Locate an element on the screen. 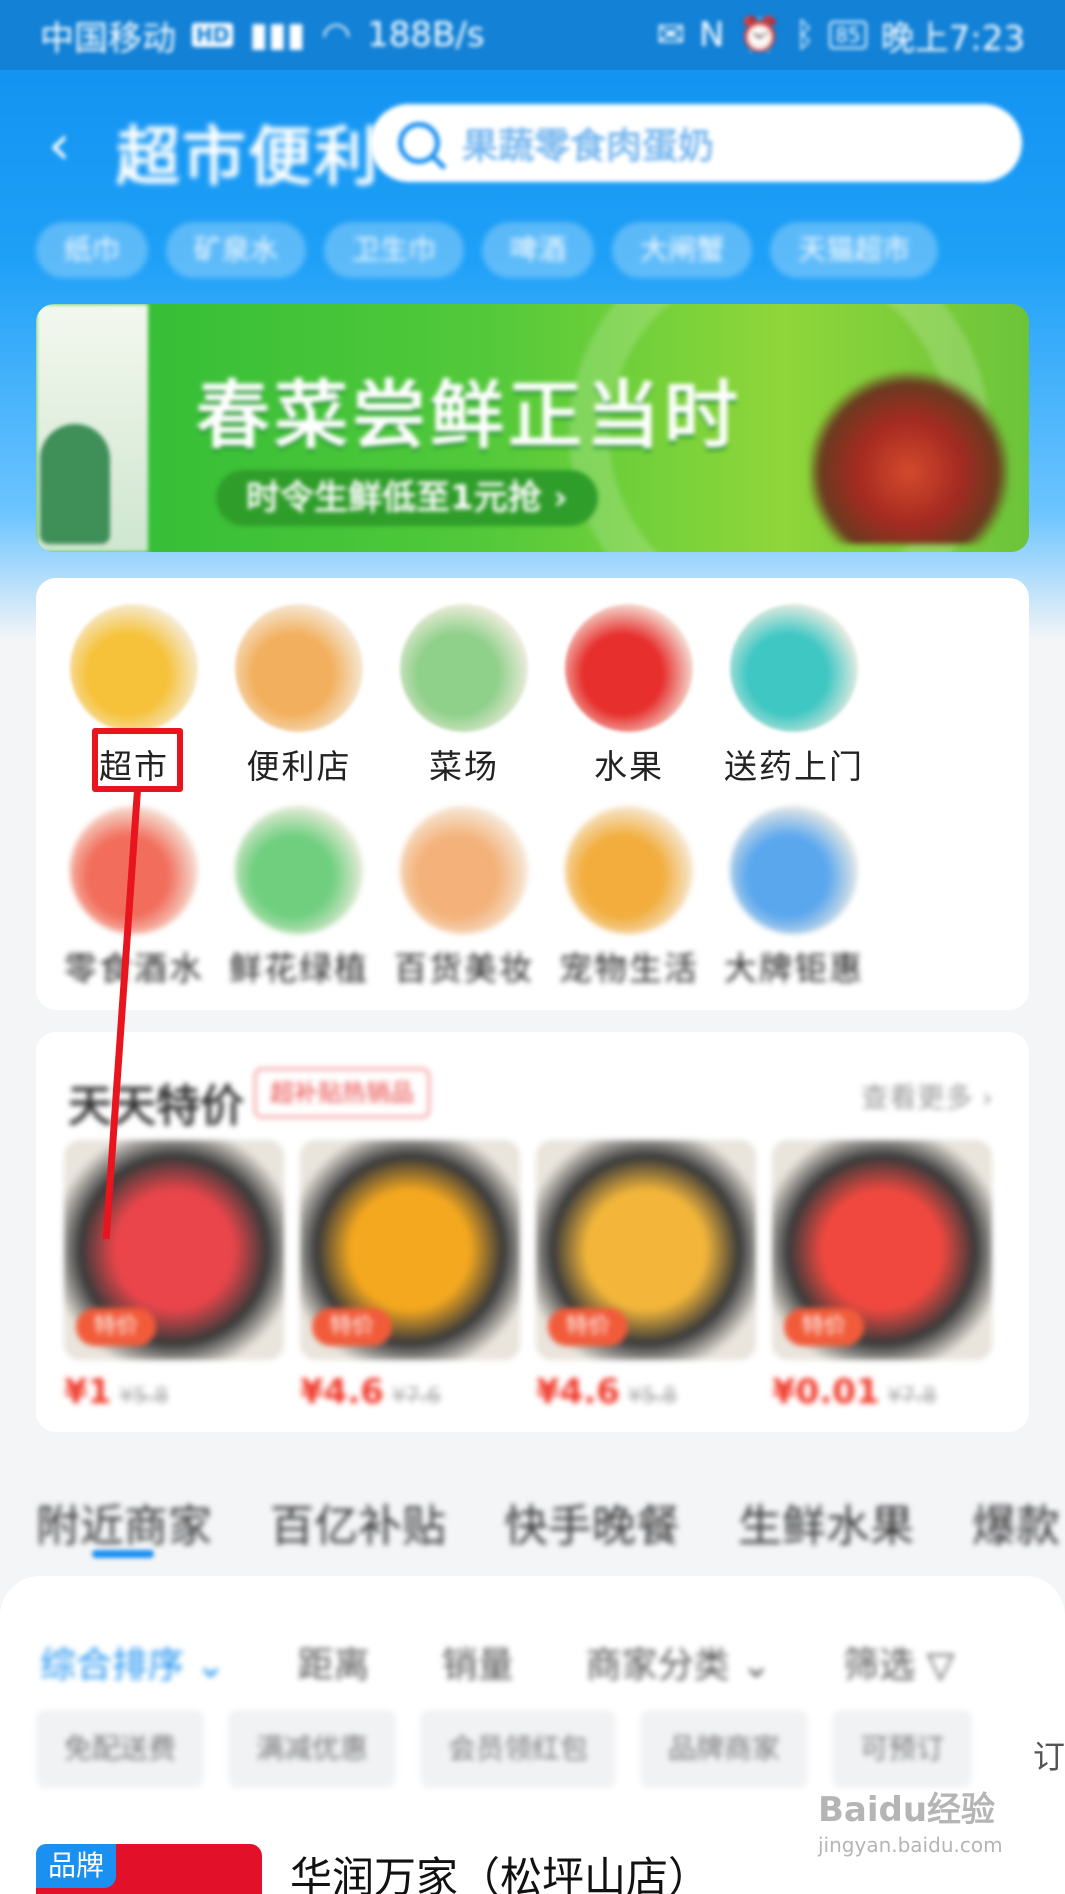 Image resolution: width=1065 pixels, height=1894 pixels. banner-flower-image is located at coordinates (909, 454).